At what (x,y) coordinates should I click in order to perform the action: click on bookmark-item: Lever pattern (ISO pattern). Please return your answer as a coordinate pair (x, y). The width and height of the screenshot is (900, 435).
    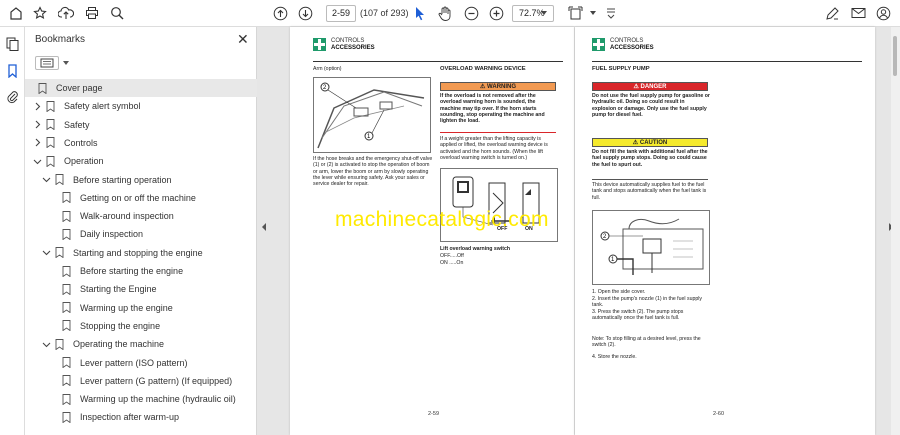
    Looking at the image, I should click on (141, 363).